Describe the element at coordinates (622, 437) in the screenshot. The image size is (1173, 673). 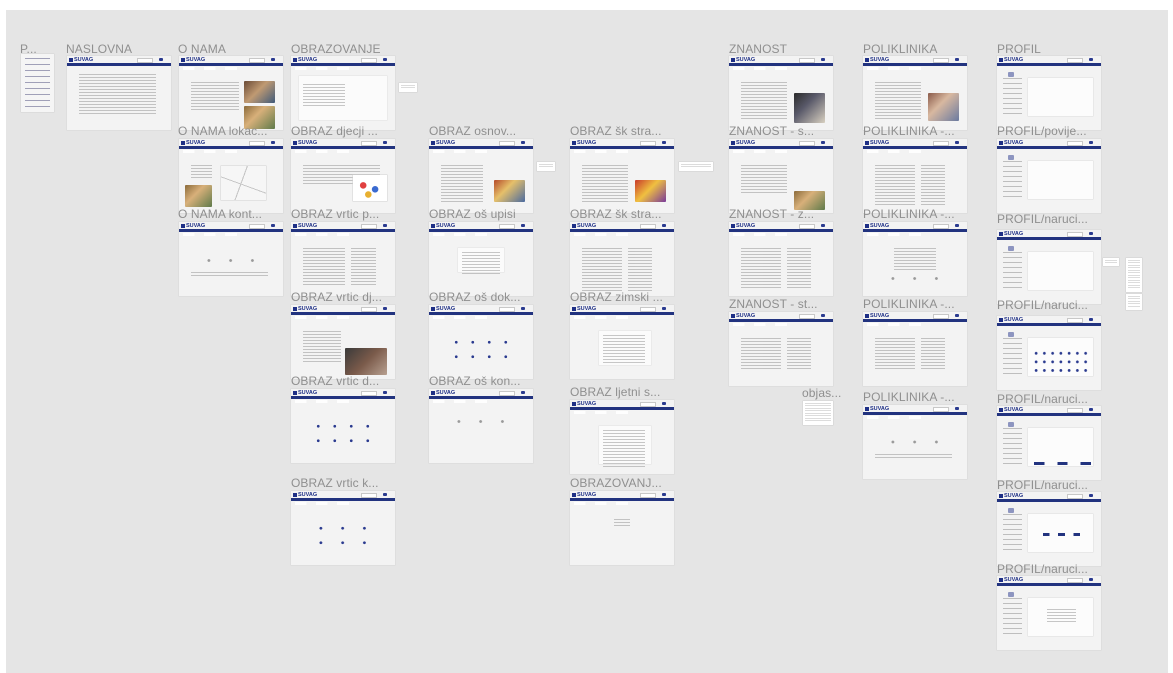
I see `frame-obraz-ljetni: SUVAG` at that location.